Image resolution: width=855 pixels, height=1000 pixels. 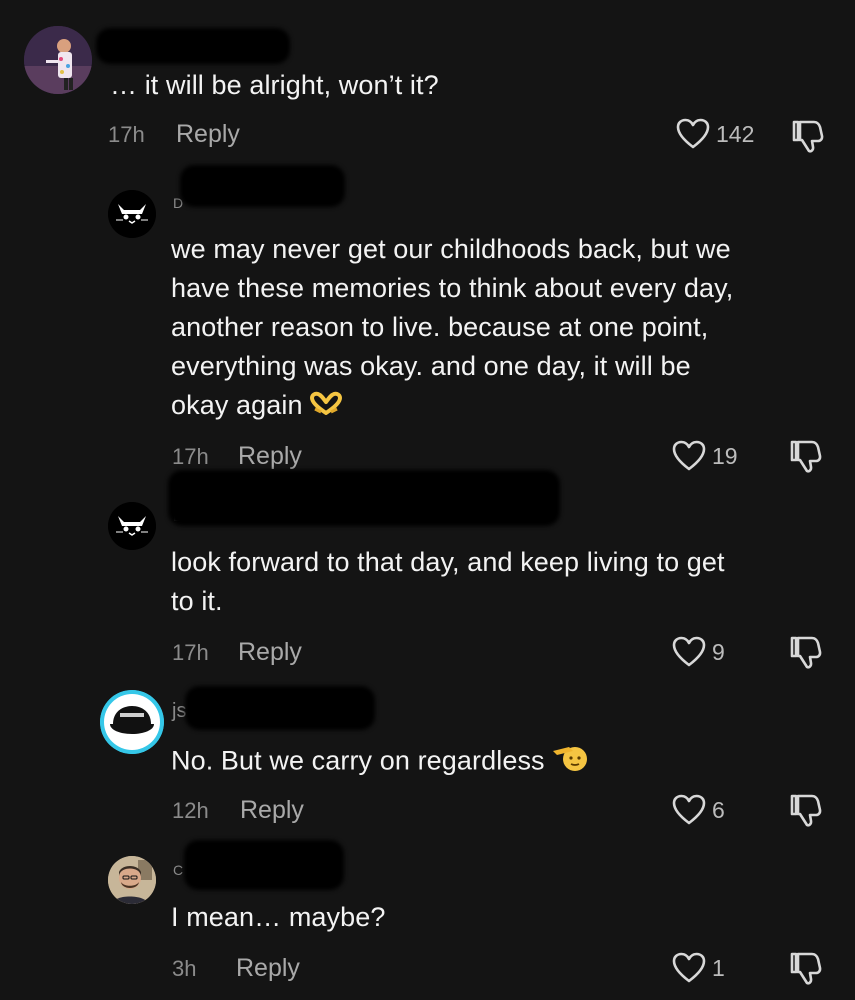 I want to click on like-button: 6, so click(x=698, y=810).